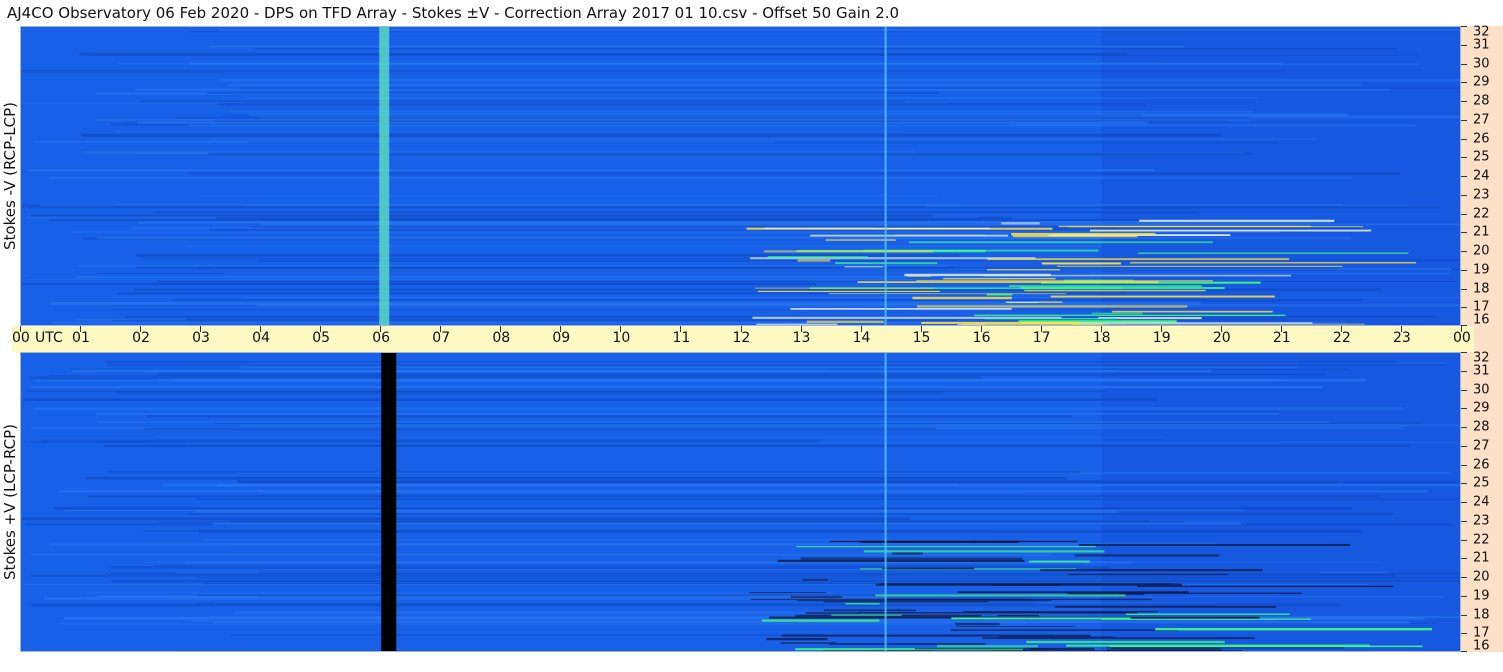  I want to click on time-tick-label: 00, so click(1462, 338).